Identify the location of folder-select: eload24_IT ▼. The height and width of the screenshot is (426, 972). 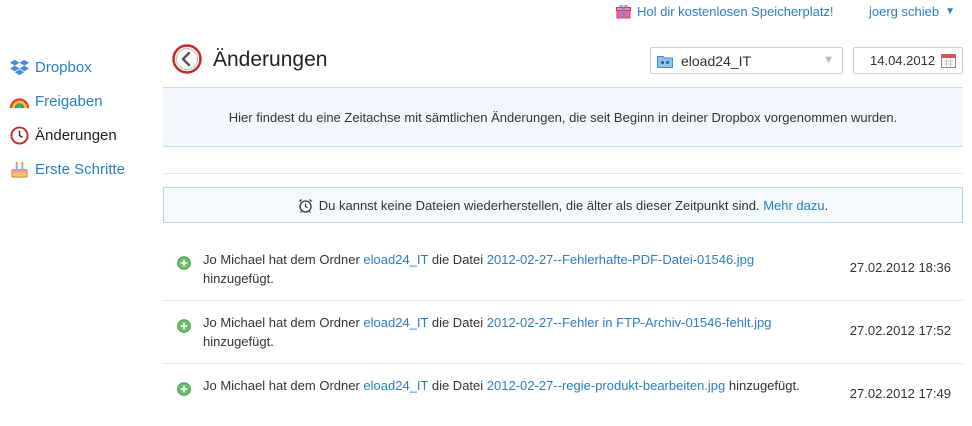
(746, 60).